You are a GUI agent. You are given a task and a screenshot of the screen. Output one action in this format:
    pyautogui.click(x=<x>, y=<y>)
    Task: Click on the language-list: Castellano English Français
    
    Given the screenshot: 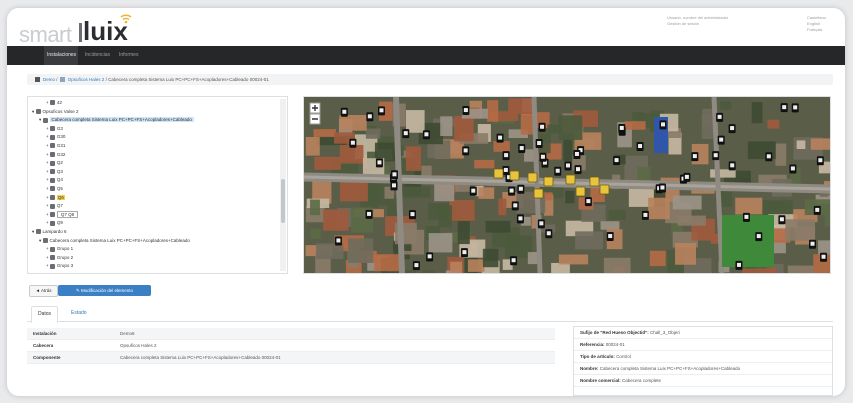 What is the action you would take?
    pyautogui.click(x=822, y=24)
    